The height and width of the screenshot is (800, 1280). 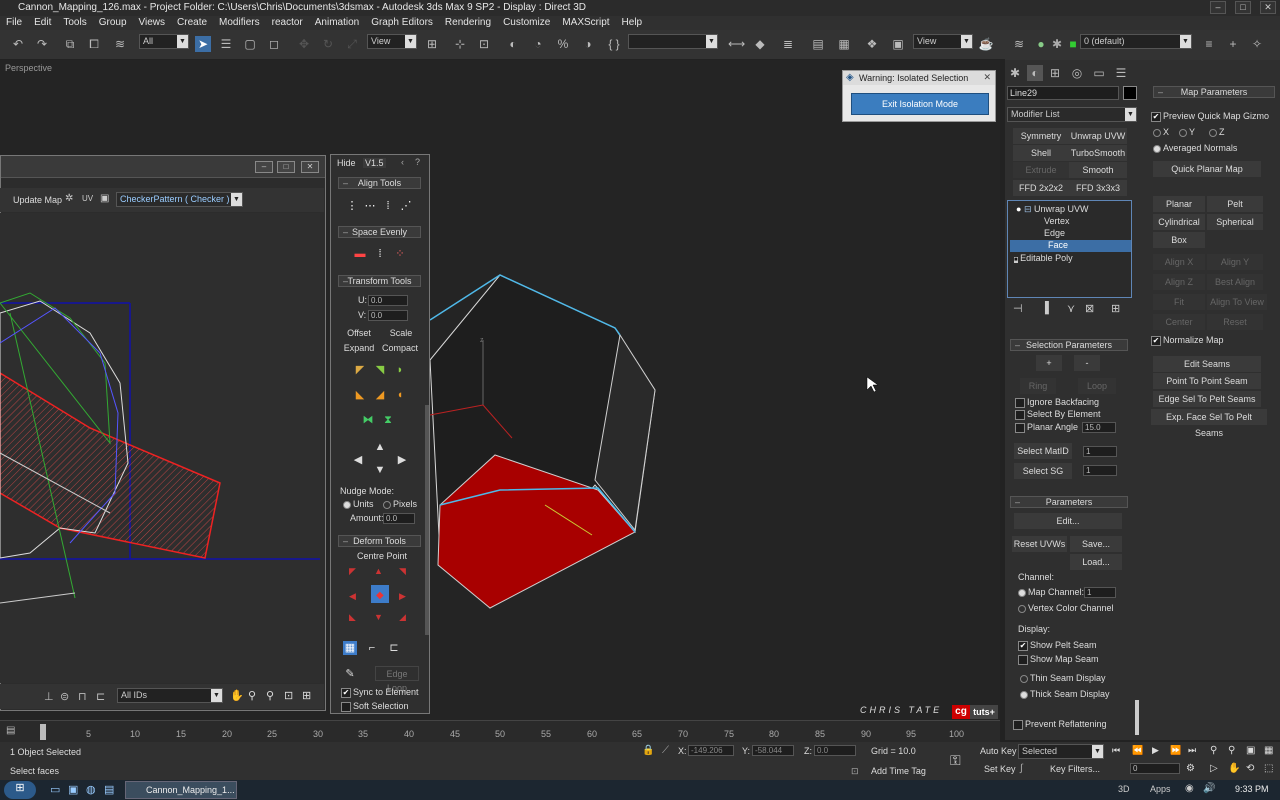 What do you see at coordinates (526, 23) in the screenshot?
I see `menu-item-customize: Customize` at bounding box center [526, 23].